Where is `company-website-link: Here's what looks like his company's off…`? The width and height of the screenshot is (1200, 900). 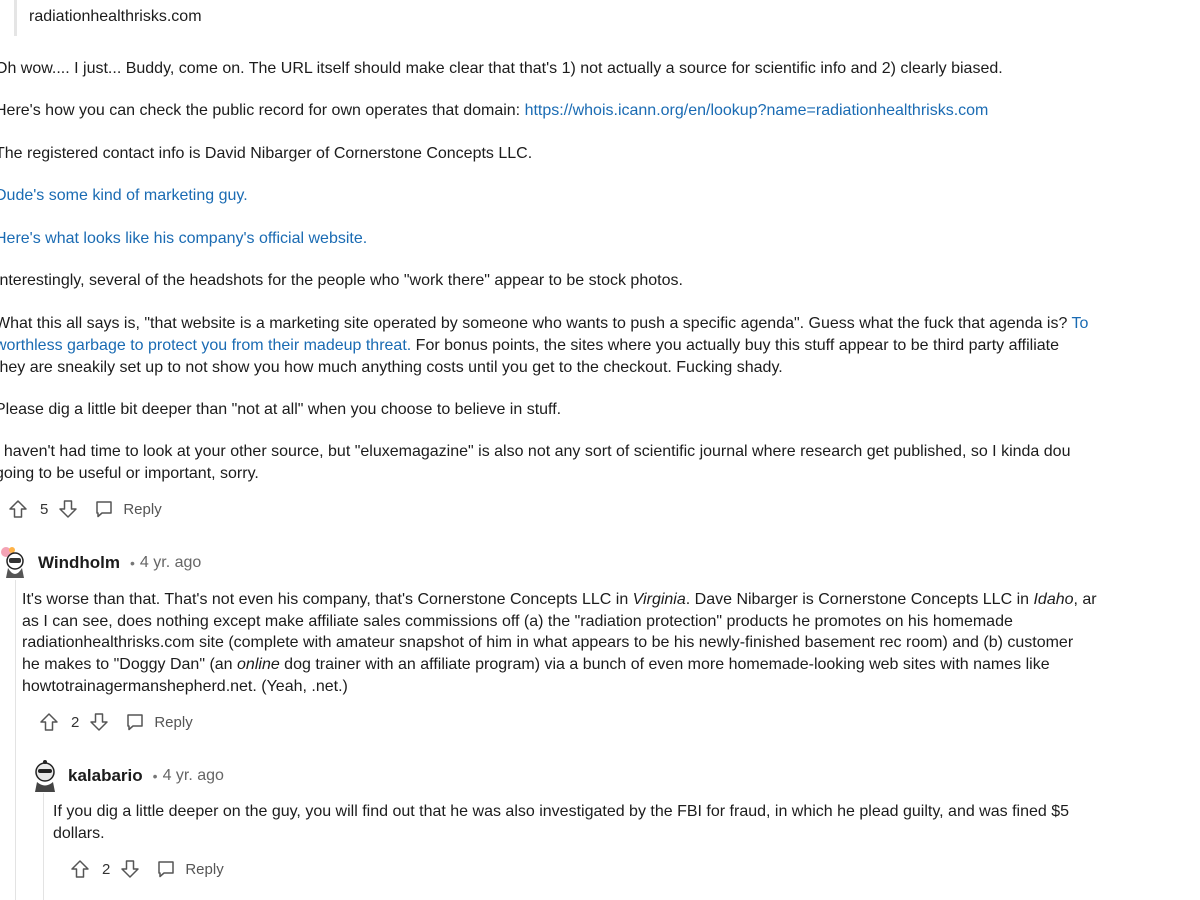
company-website-link: Here's what looks like his company's off… is located at coordinates (183, 238).